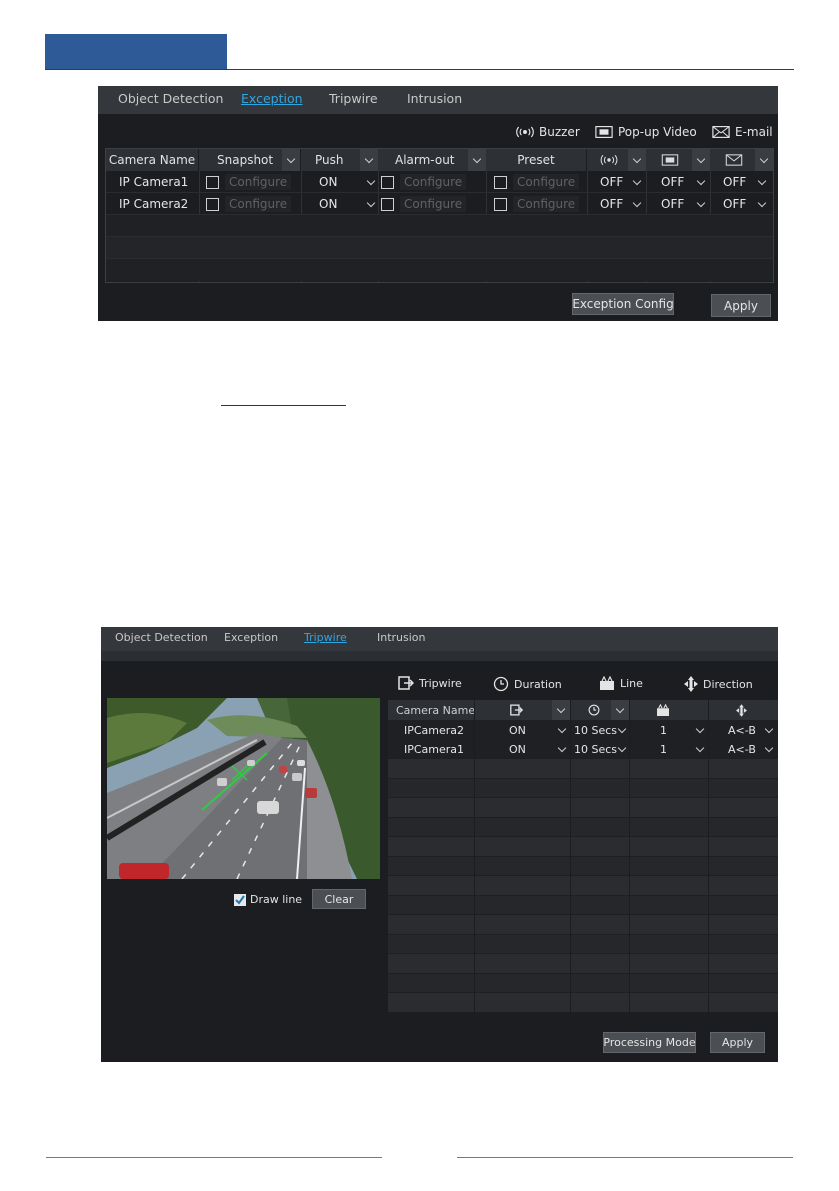 Image resolution: width=839 pixels, height=1191 pixels. Describe the element at coordinates (764, 160) in the screenshot. I see `email-dropdown` at that location.